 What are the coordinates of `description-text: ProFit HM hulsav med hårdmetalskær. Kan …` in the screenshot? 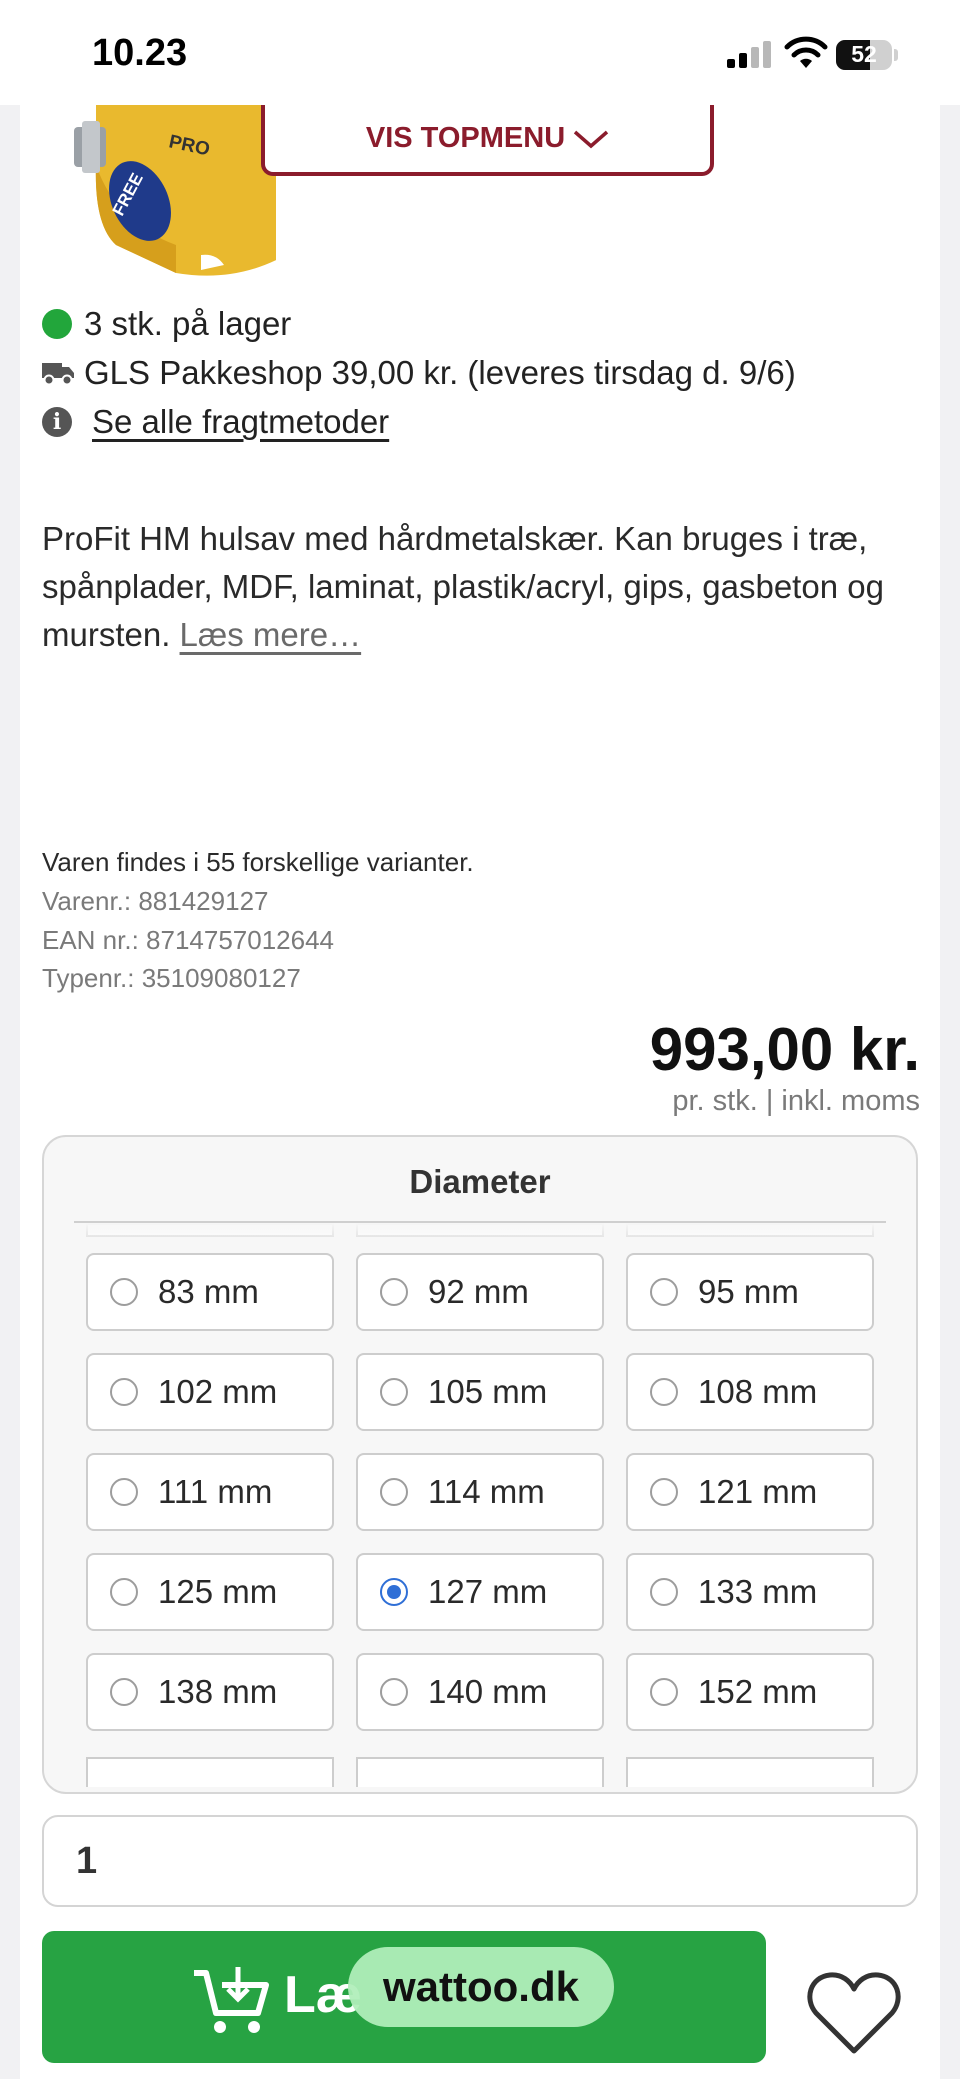 It's located at (463, 586).